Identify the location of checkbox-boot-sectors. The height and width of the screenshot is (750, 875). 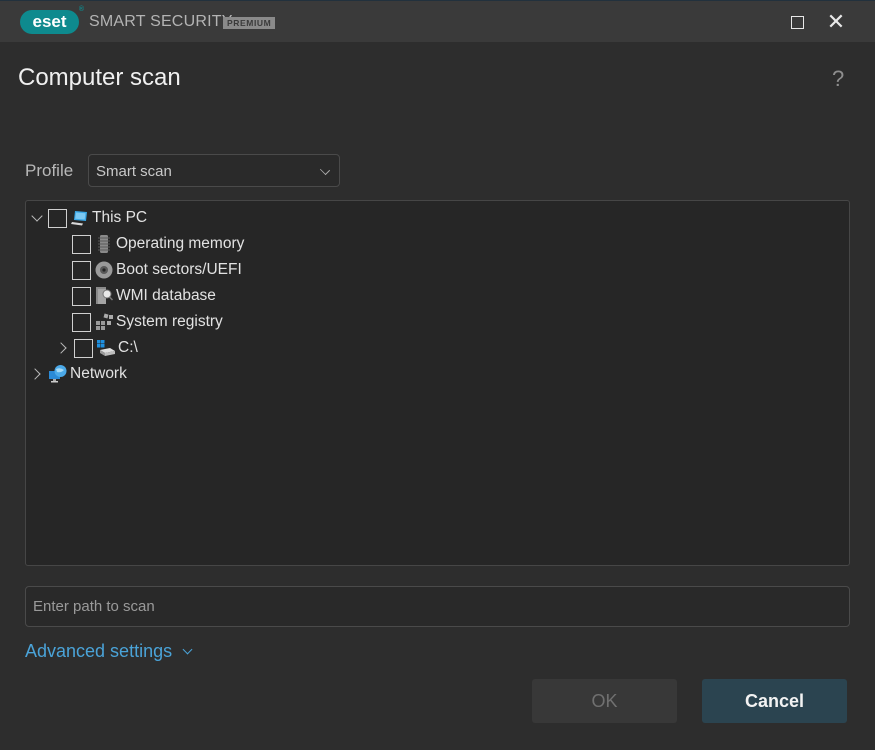
(81, 270).